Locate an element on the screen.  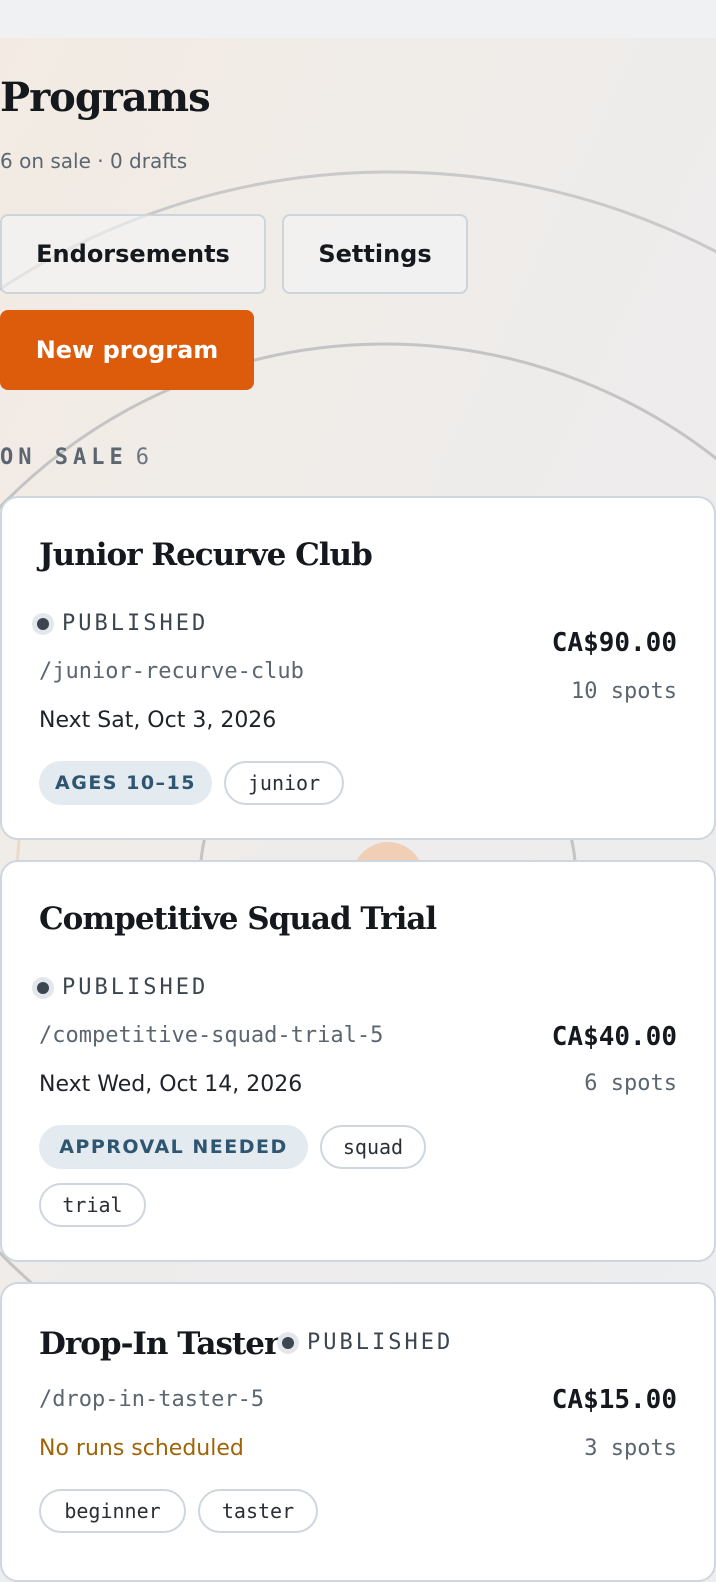
program-price: CA$40.00 is located at coordinates (614, 1037).